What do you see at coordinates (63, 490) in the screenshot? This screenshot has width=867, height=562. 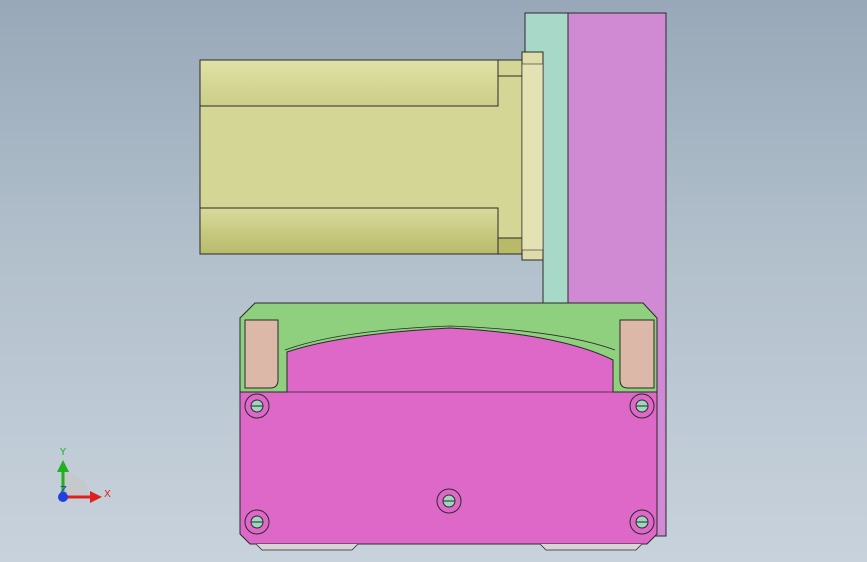 I see `z-axis-label: Z` at bounding box center [63, 490].